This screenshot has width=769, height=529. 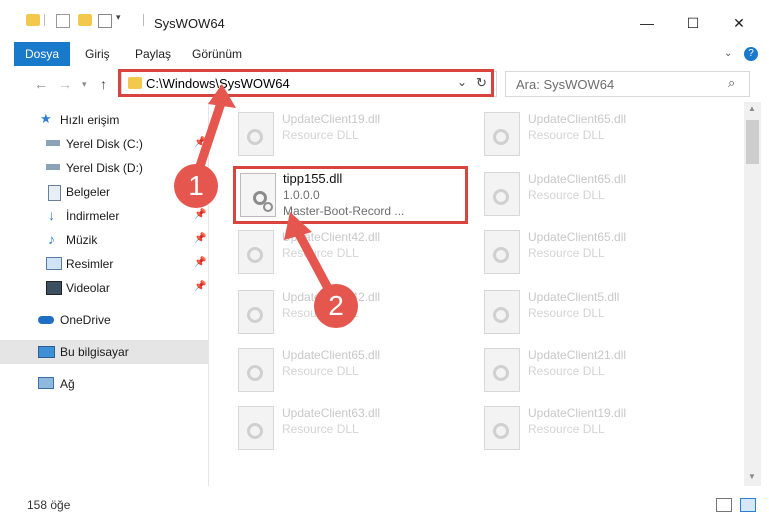 What do you see at coordinates (49, 505) in the screenshot?
I see `item-count: 158 öğe` at bounding box center [49, 505].